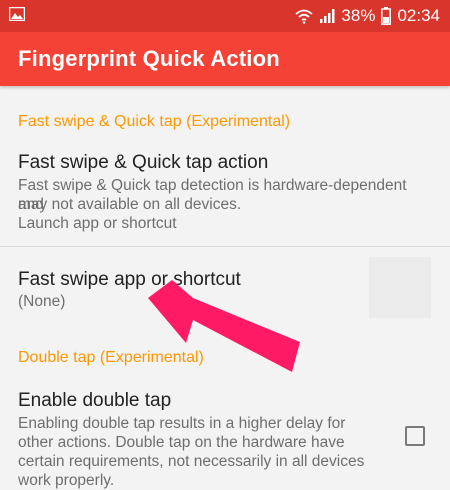 This screenshot has width=450, height=490. I want to click on section-header-fast-swipe: Fast swipe & Quick tap (Experimental), so click(154, 121).